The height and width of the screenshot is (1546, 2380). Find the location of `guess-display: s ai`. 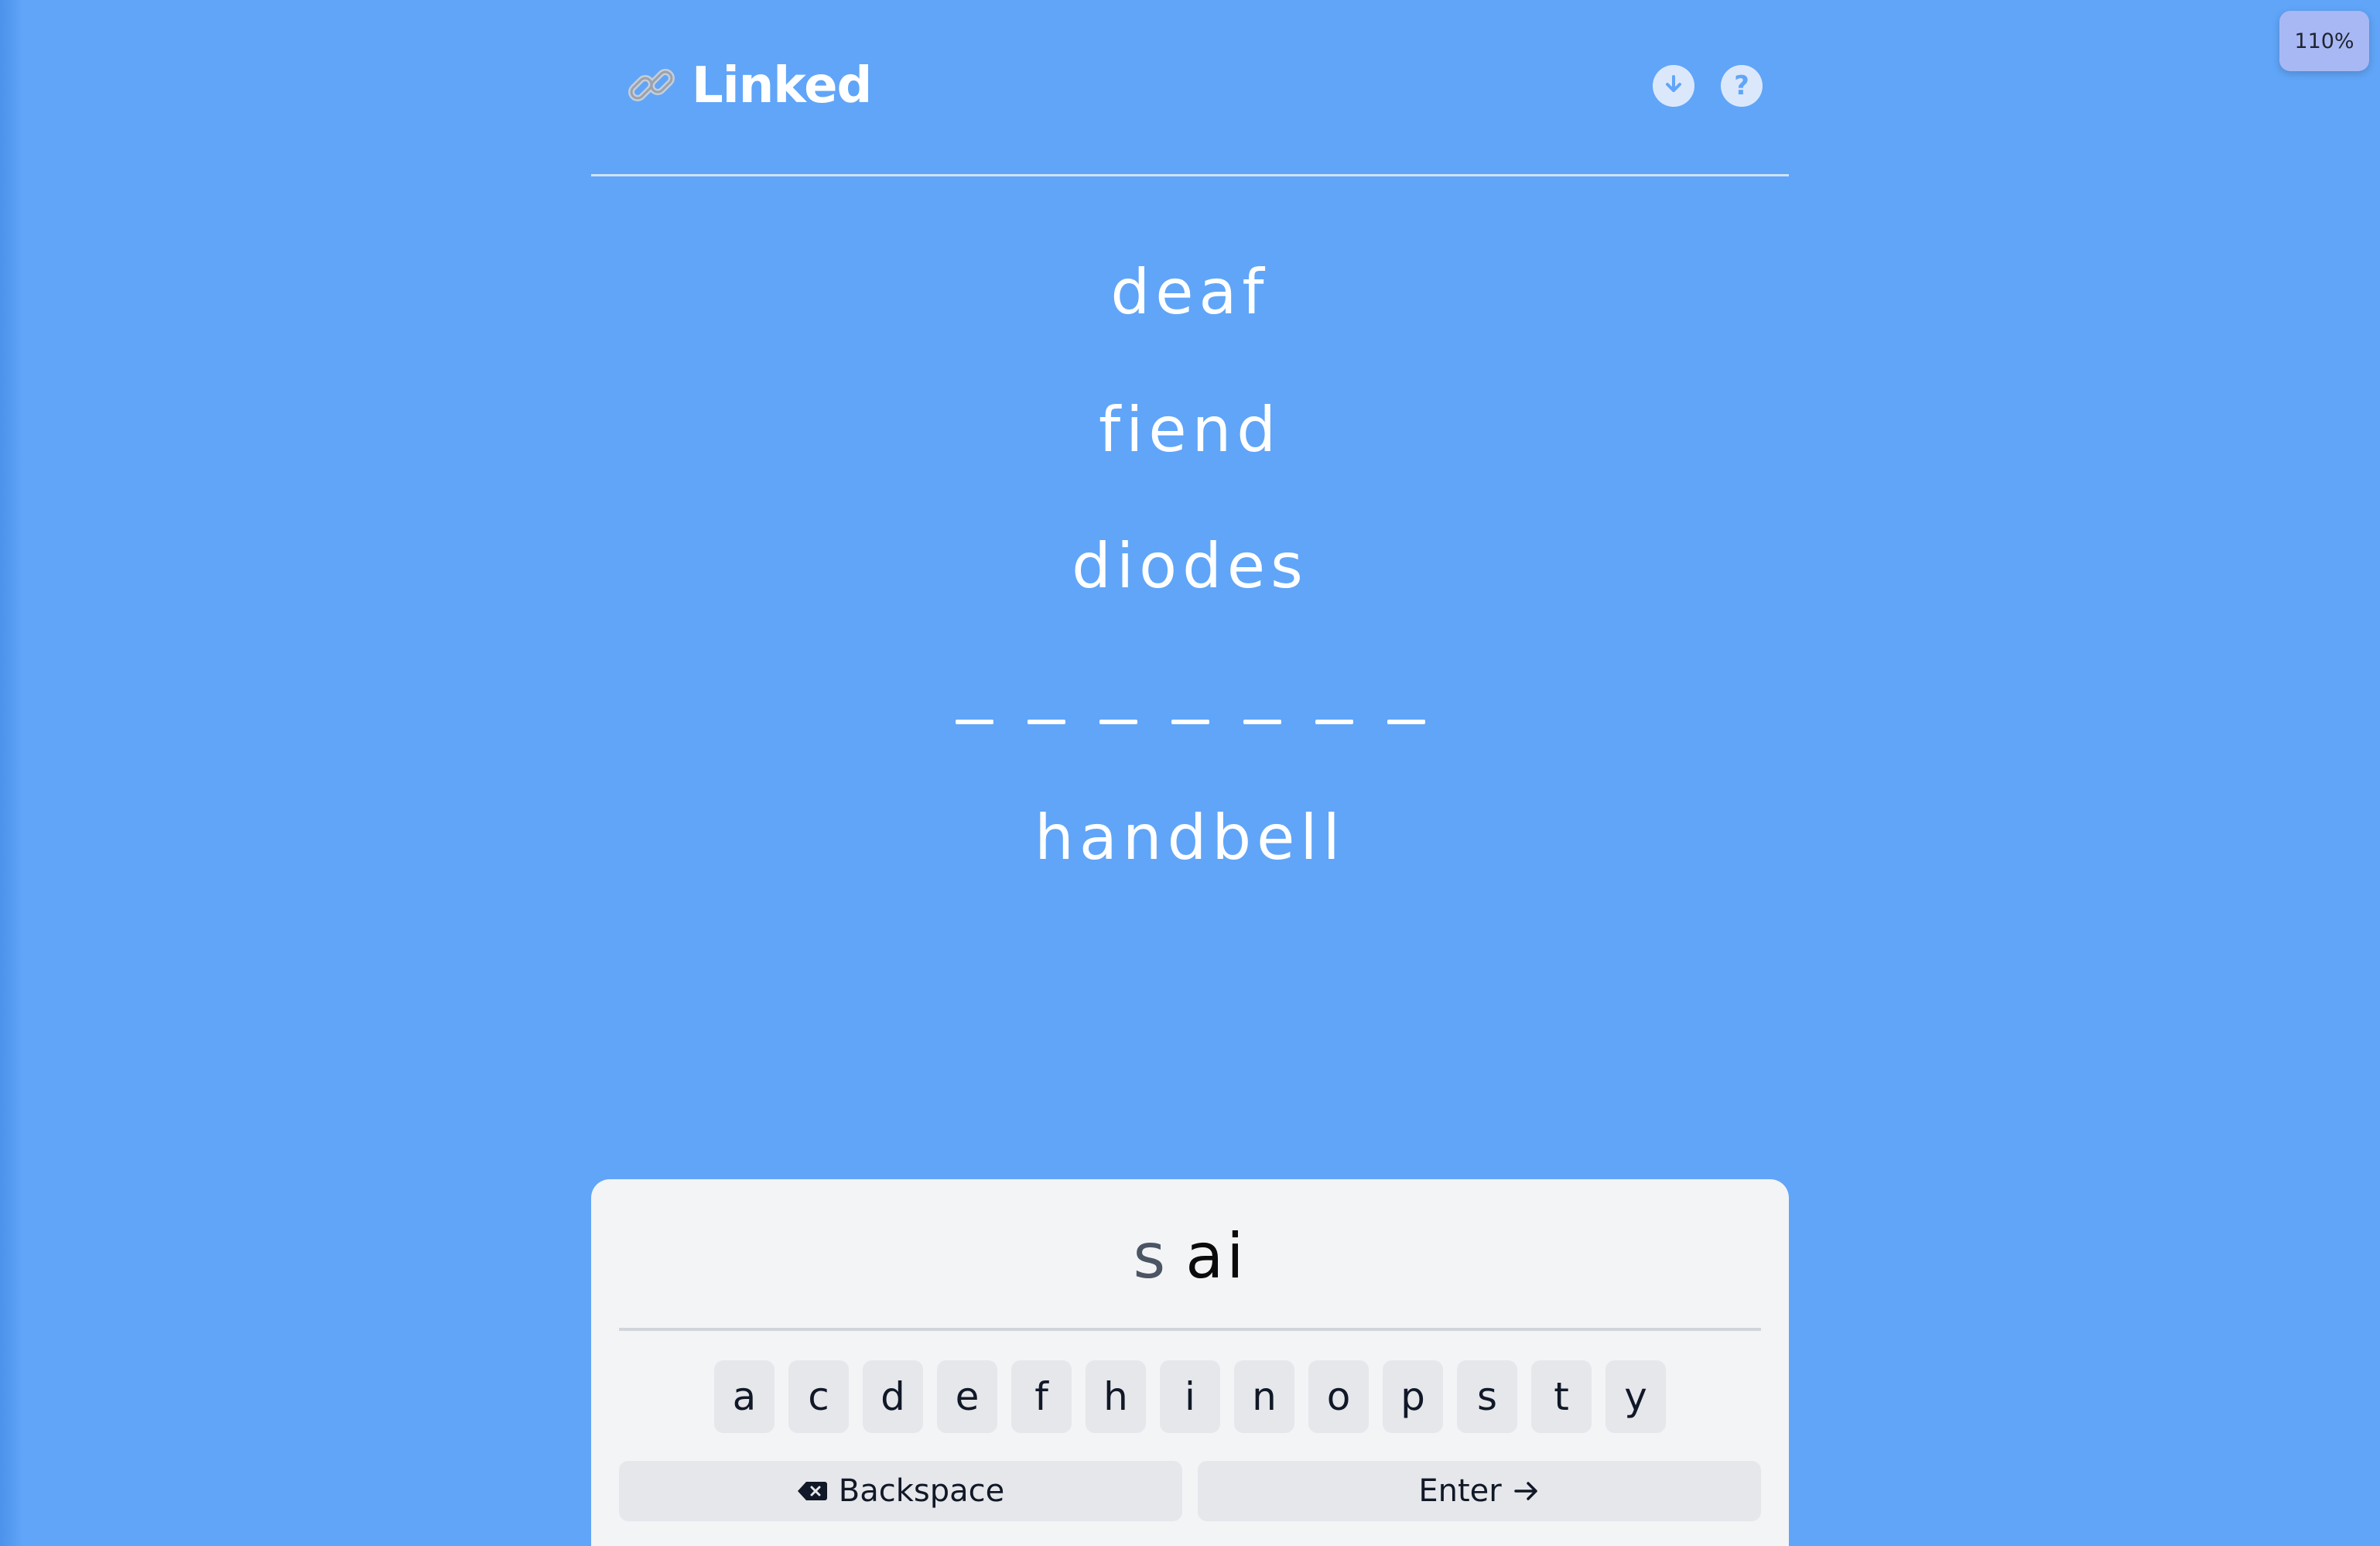

guess-display: s ai is located at coordinates (1190, 1257).